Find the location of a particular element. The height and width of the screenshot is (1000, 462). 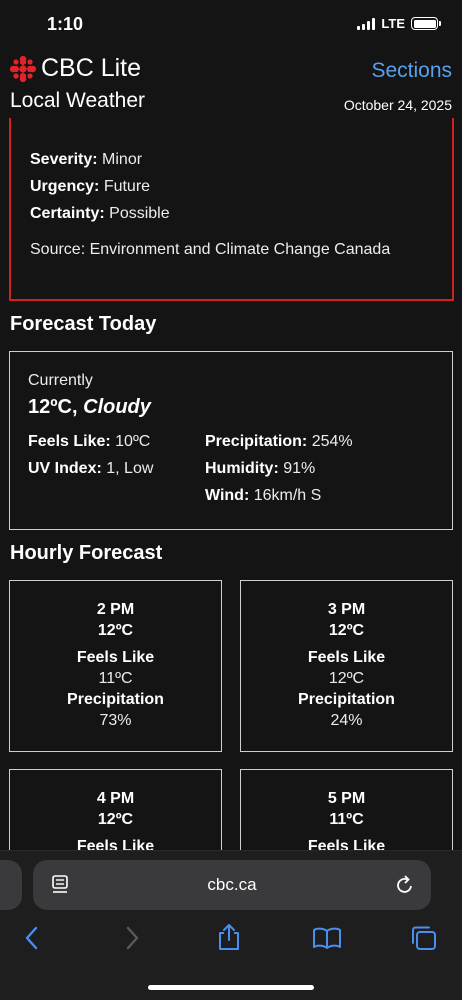

humidity-stat: Humidity: 91% is located at coordinates (319, 469).